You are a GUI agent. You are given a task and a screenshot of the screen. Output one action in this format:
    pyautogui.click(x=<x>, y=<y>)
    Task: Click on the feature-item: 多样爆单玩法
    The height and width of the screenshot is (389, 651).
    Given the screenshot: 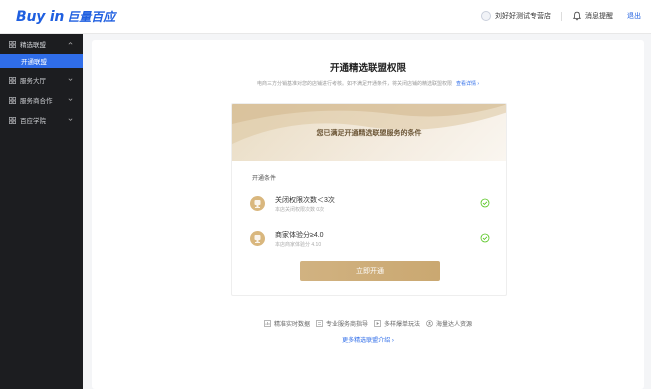 What is the action you would take?
    pyautogui.click(x=397, y=323)
    